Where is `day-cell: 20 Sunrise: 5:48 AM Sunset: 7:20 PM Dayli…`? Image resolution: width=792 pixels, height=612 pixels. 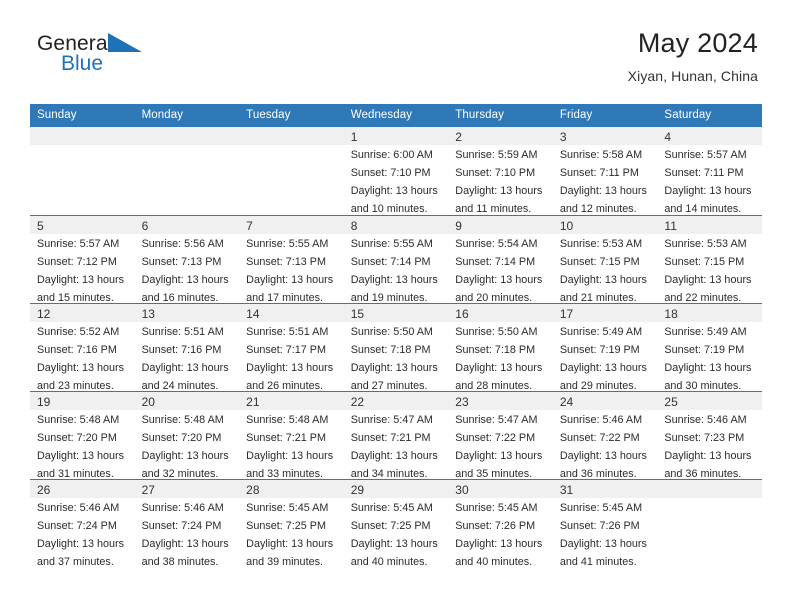
day-cell: 20 Sunrise: 5:48 AM Sunset: 7:20 PM Dayli… is located at coordinates (187, 435).